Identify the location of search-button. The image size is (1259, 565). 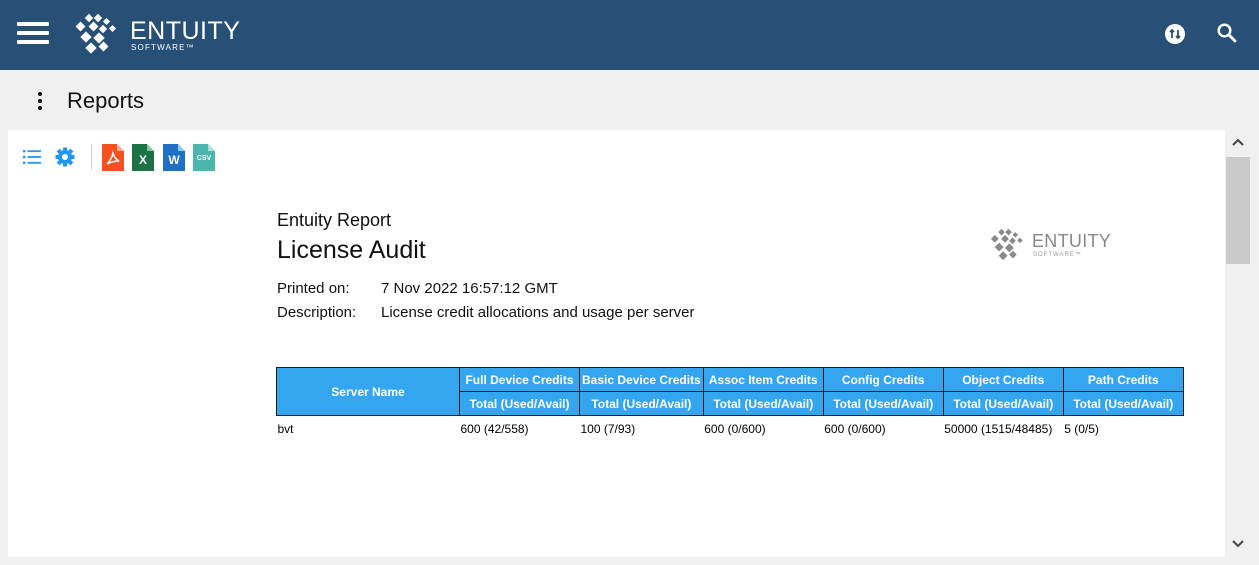
(1227, 33).